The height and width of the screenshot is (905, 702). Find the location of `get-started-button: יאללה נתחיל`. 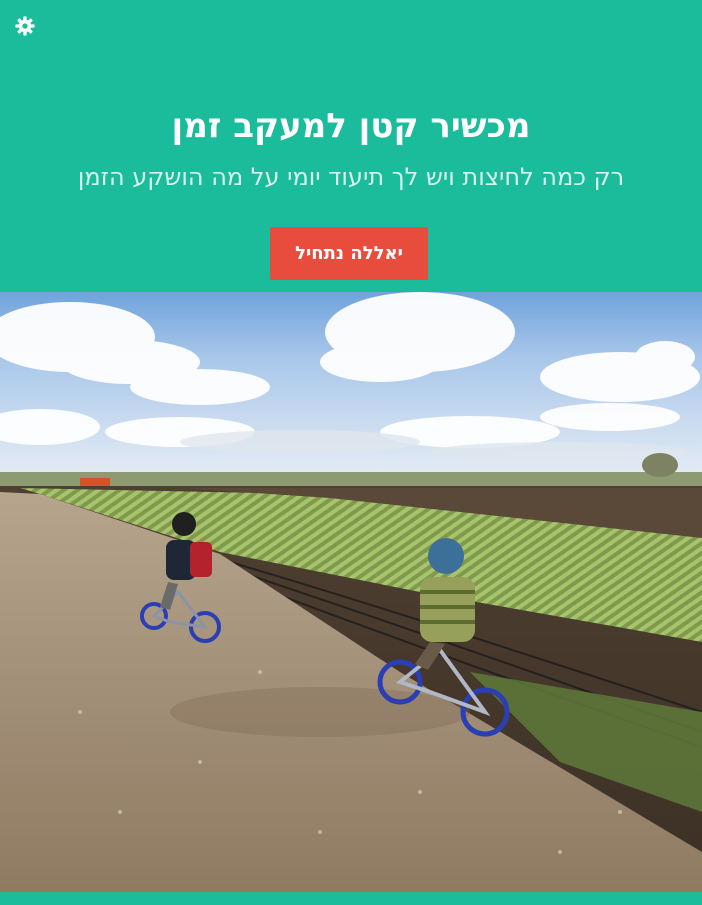

get-started-button: יאללה נתחיל is located at coordinates (349, 253).